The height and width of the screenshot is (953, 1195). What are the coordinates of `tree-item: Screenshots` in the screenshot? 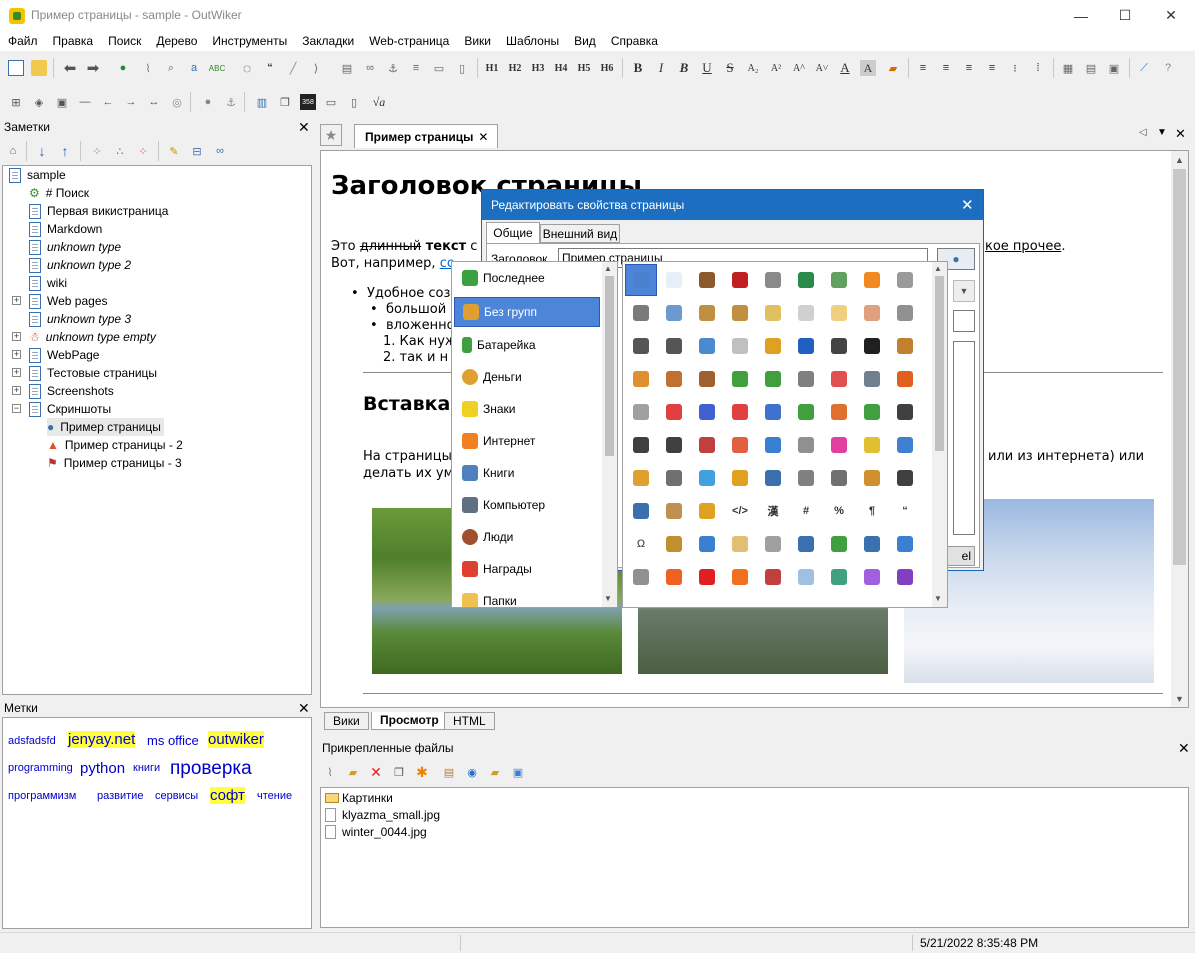 It's located at (71, 391).